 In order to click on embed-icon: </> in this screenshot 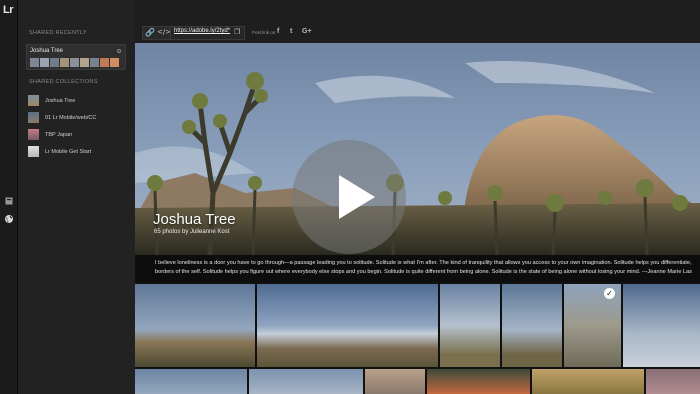, I will do `click(164, 32)`.